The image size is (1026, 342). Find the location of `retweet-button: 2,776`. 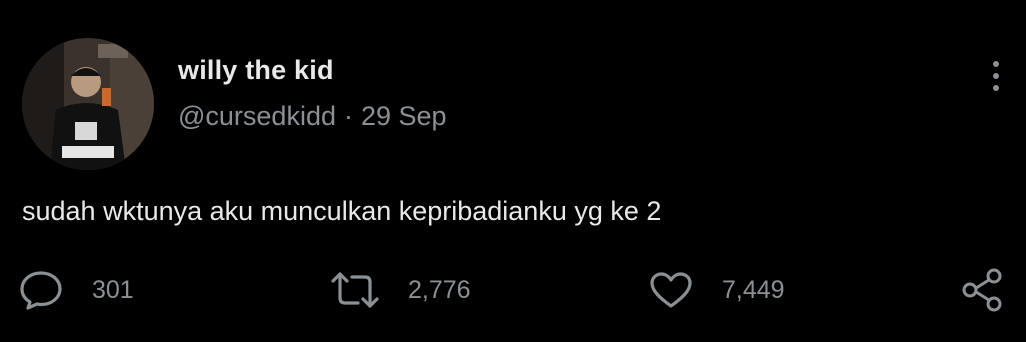

retweet-button: 2,776 is located at coordinates (400, 290).